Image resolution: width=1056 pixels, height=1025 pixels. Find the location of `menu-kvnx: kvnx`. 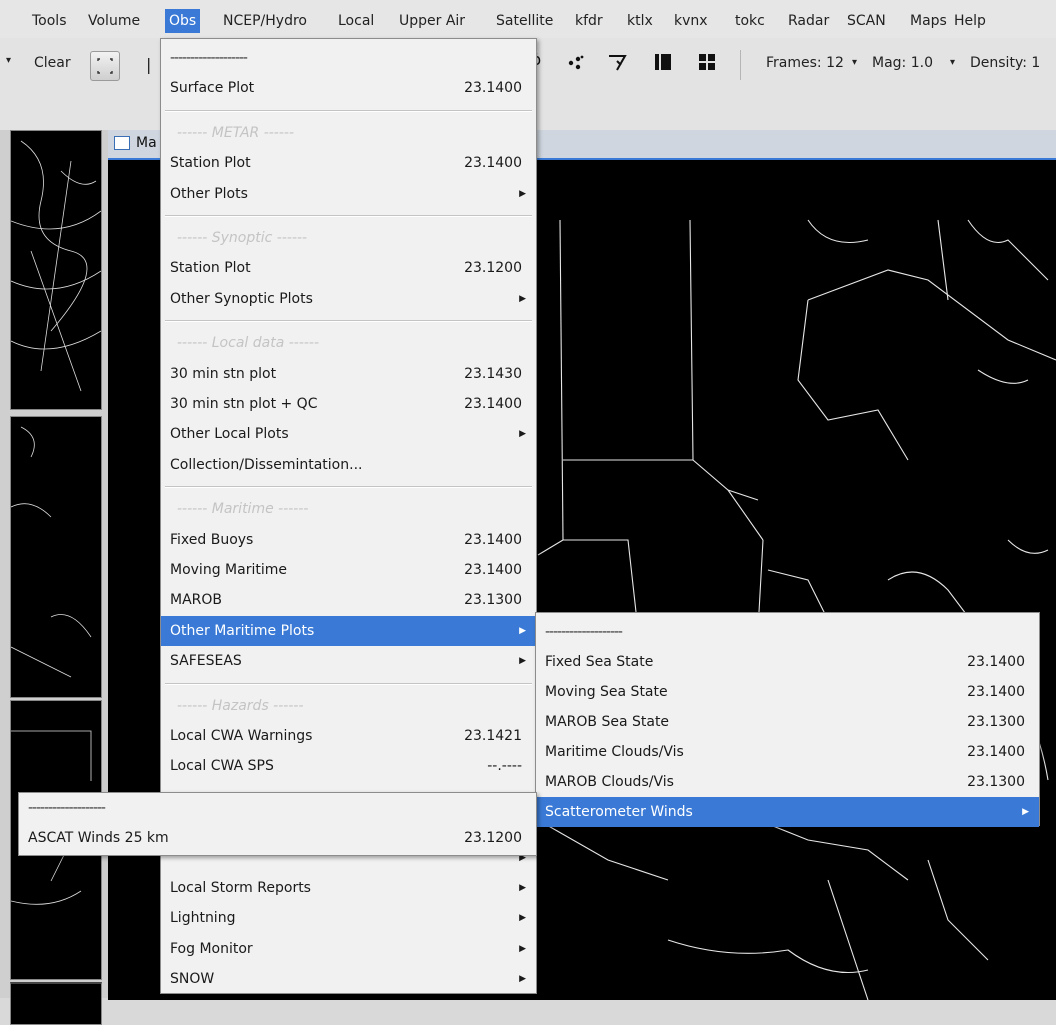

menu-kvnx: kvnx is located at coordinates (691, 21).